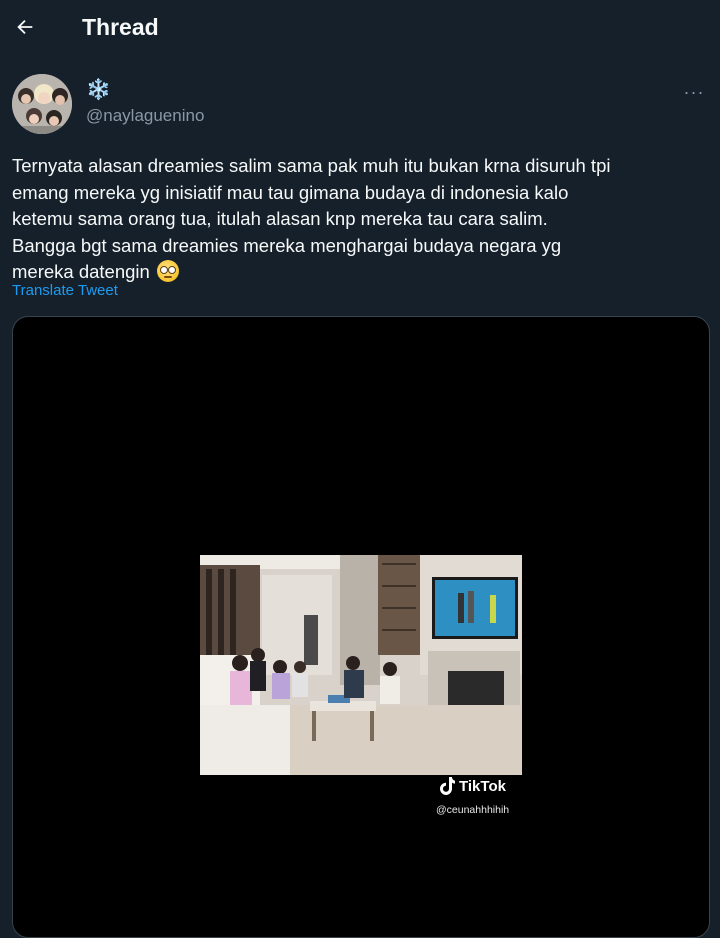 The width and height of the screenshot is (720, 938). Describe the element at coordinates (120, 27) in the screenshot. I see `page-title: Thread` at that location.